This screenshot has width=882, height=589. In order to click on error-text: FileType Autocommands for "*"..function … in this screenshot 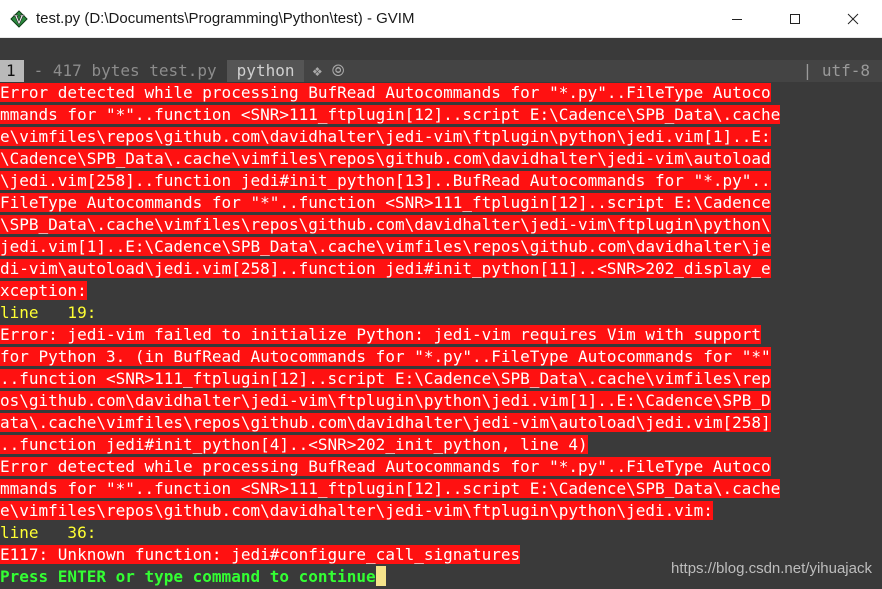, I will do `click(385, 202)`.